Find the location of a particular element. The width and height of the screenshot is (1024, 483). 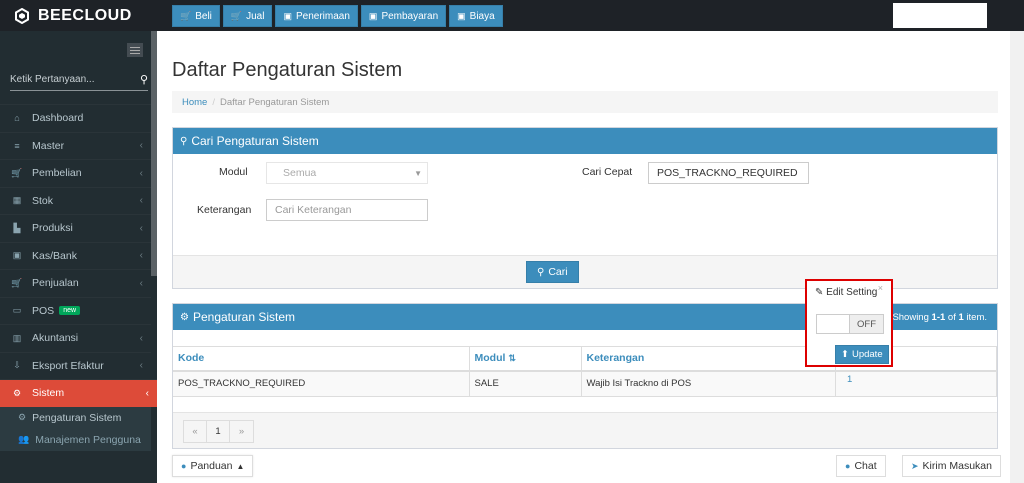

column-header-keterangan: Keterangan is located at coordinates (708, 359).